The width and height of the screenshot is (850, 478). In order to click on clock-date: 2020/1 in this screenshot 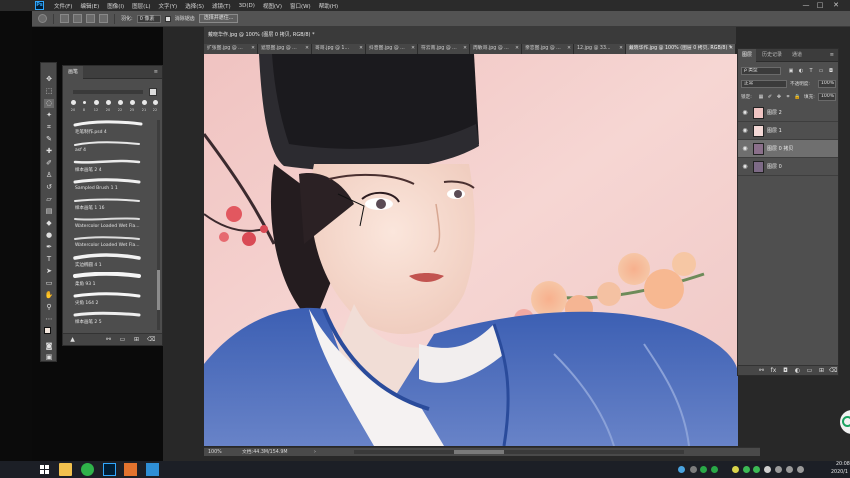, I will do `click(839, 472)`.